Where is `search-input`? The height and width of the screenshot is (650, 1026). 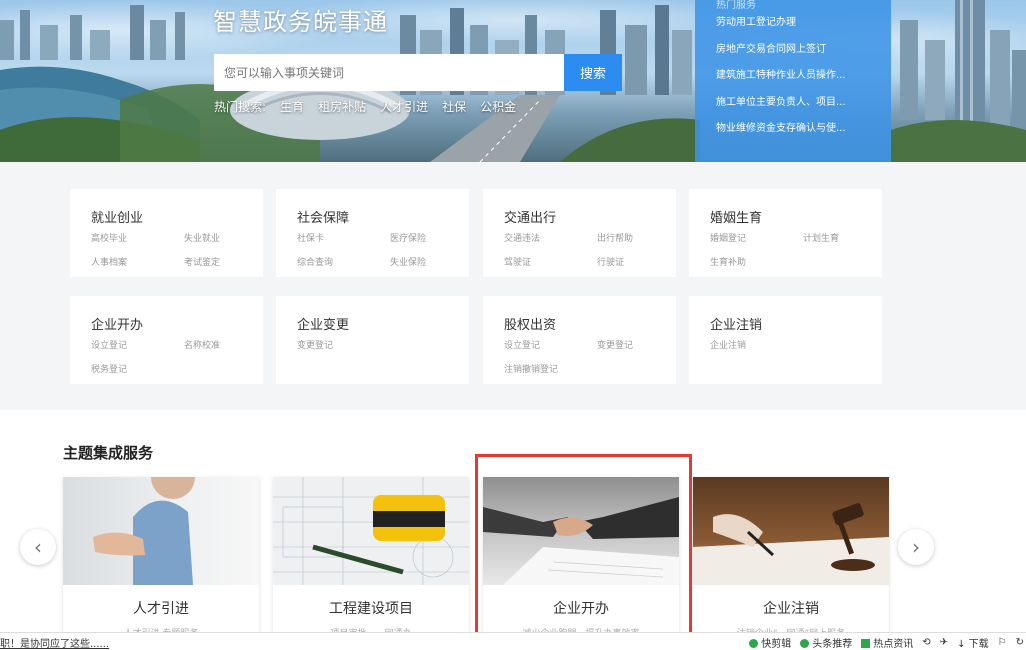
search-input is located at coordinates (389, 72).